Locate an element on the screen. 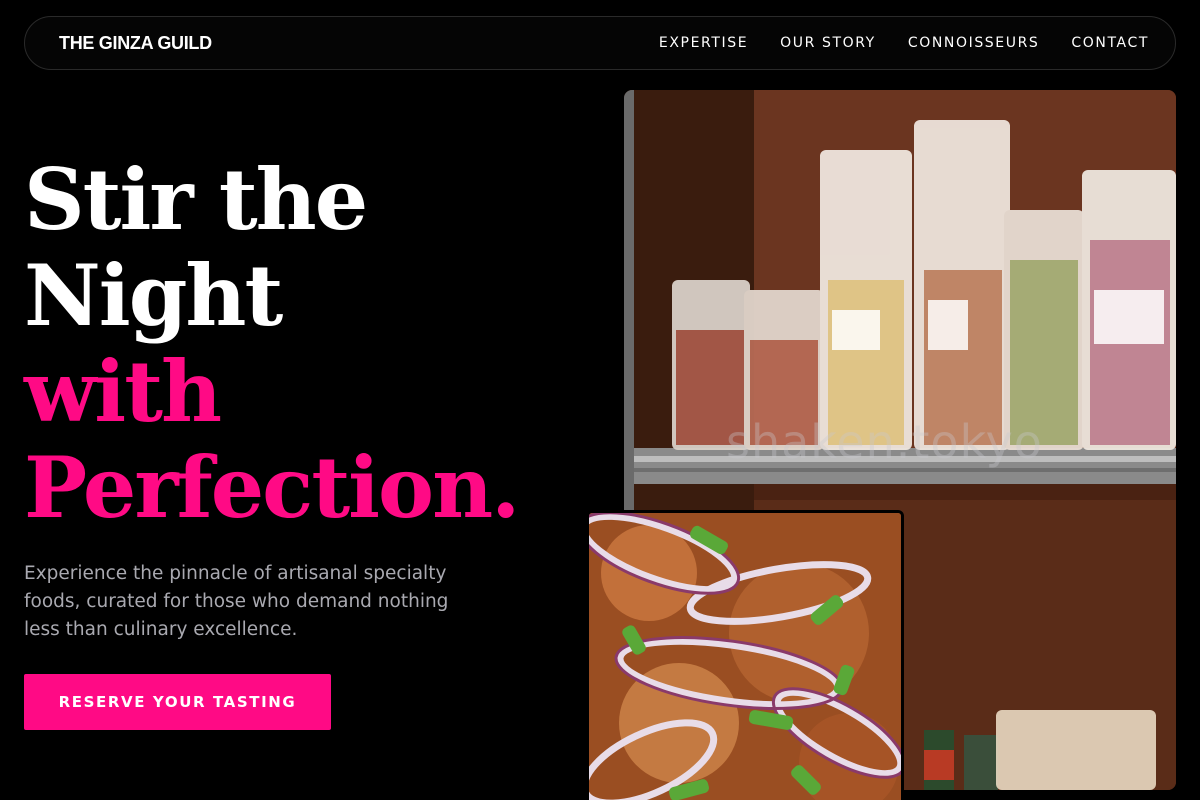  brand-logo: THE GINZA GUILD is located at coordinates (135, 43).